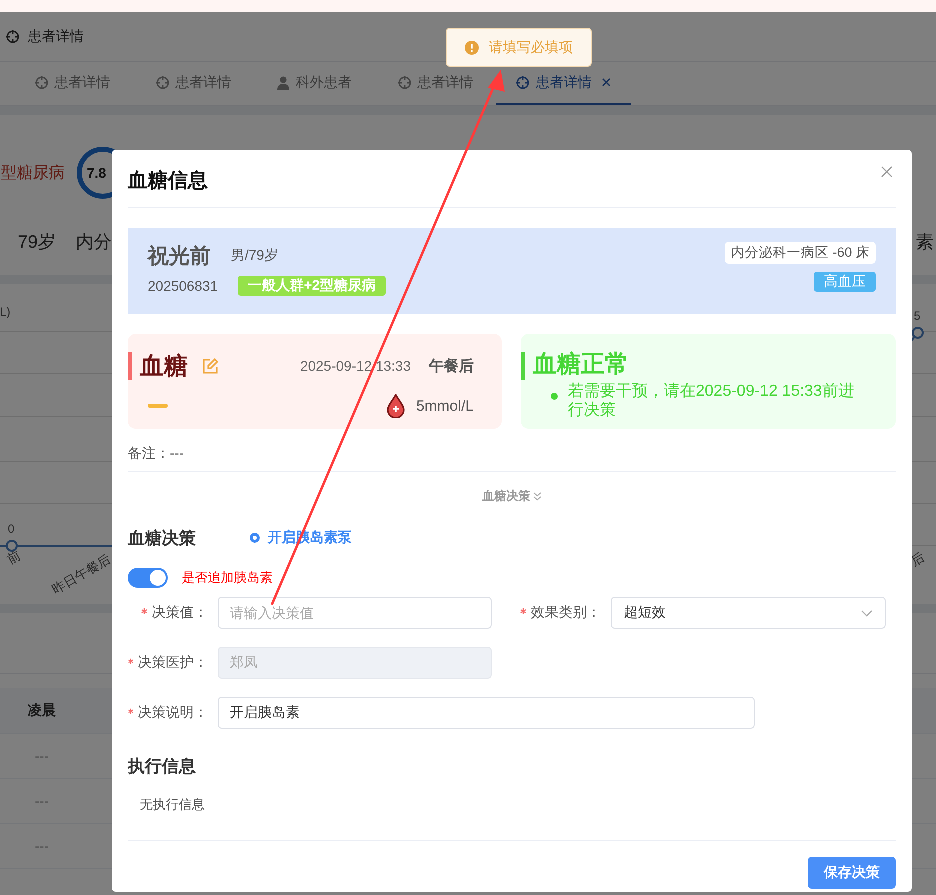 This screenshot has height=895, width=936. I want to click on toggle-switch, so click(148, 578).